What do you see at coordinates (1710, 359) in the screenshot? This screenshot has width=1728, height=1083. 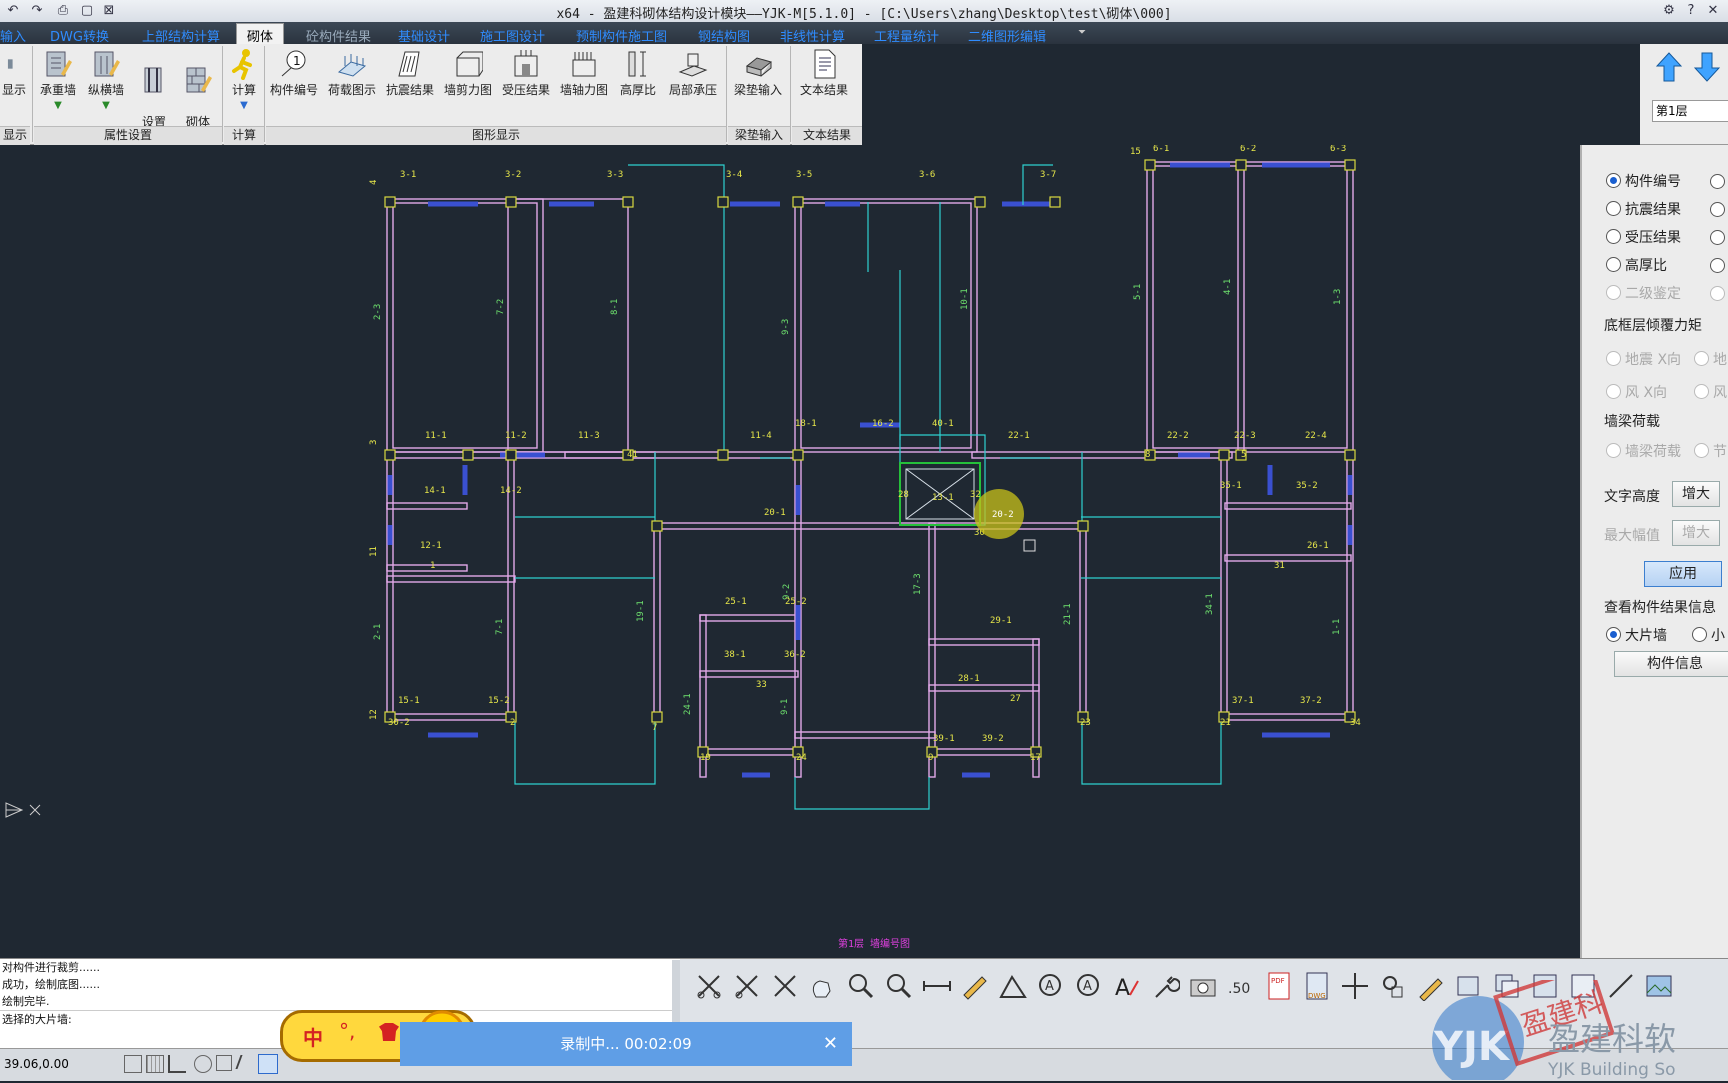 I see `option-seismic-y: 地` at bounding box center [1710, 359].